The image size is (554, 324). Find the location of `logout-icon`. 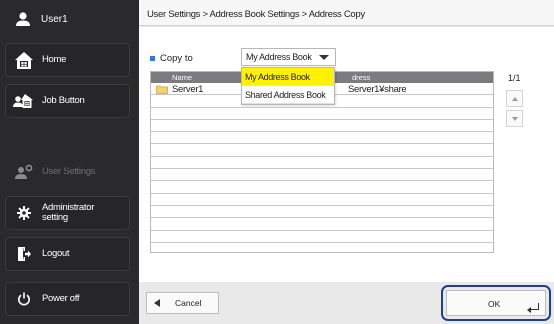

logout-icon is located at coordinates (24, 254).